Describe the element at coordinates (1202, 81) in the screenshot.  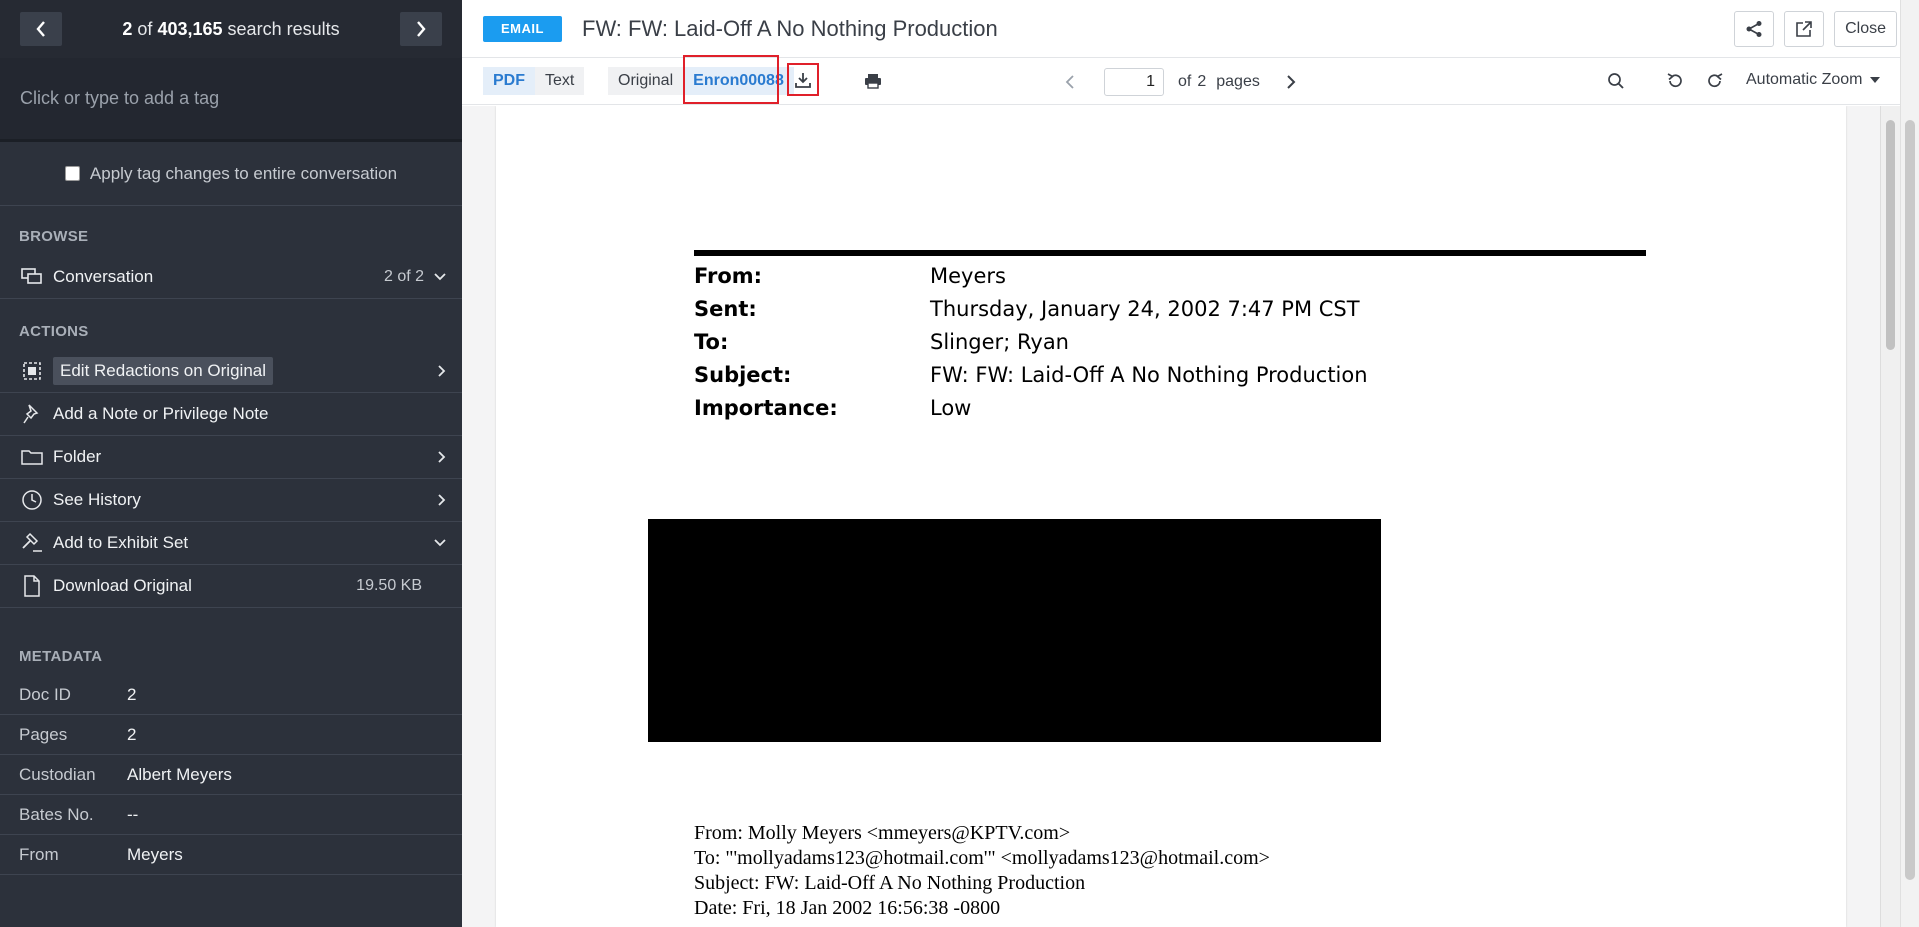
I see `page-total: 2` at that location.